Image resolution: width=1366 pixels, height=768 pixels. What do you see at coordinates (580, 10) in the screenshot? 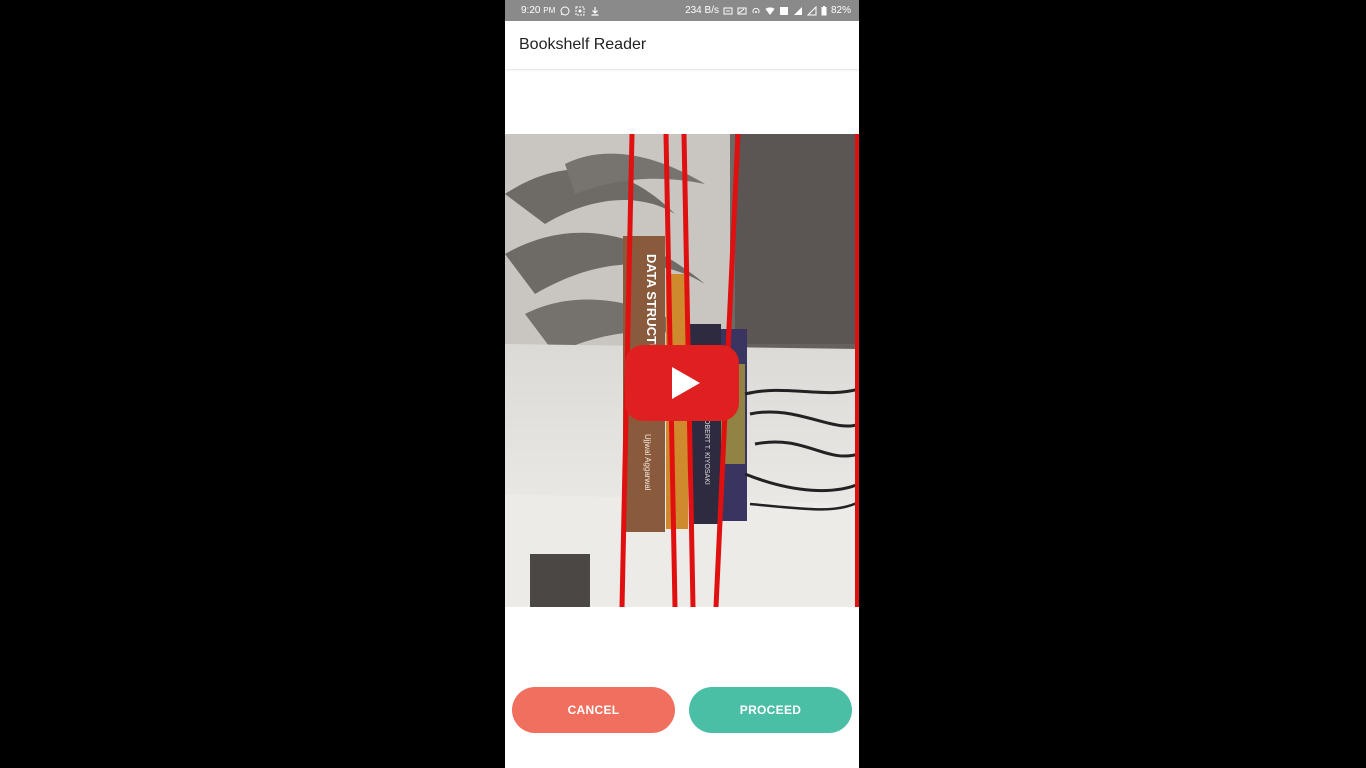
I see `screenshot-icon` at bounding box center [580, 10].